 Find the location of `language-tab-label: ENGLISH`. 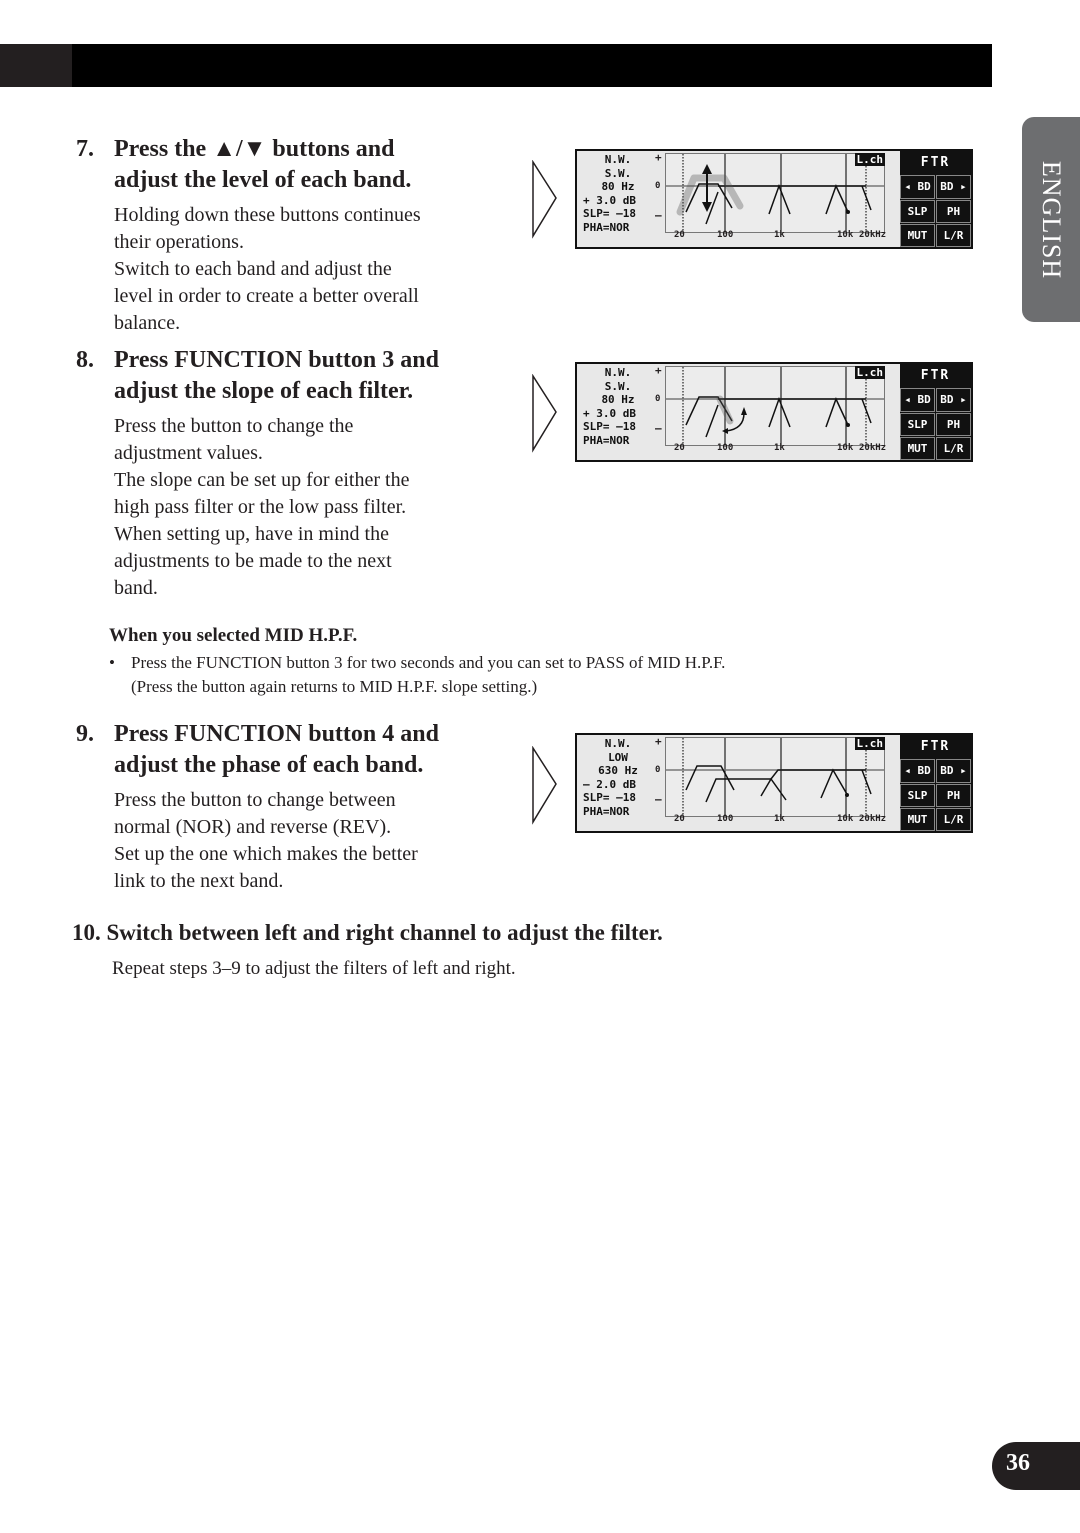

language-tab-label: ENGLISH is located at coordinates (1051, 219).